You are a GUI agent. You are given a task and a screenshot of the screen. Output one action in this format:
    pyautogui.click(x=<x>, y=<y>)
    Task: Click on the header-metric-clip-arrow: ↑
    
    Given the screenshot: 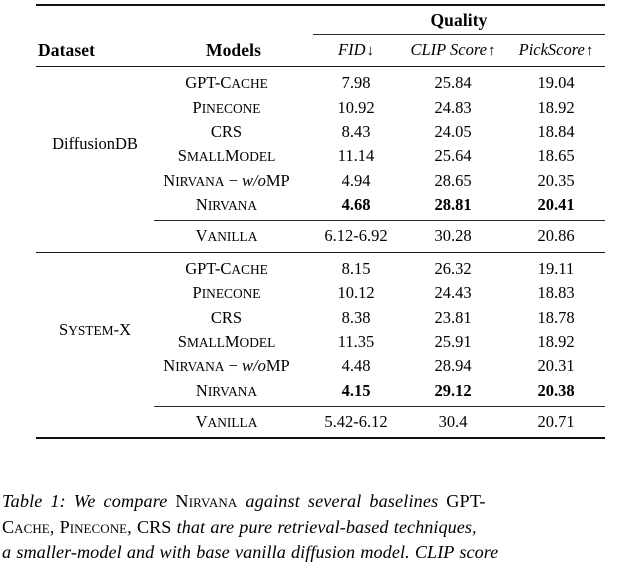 What is the action you would take?
    pyautogui.click(x=492, y=51)
    